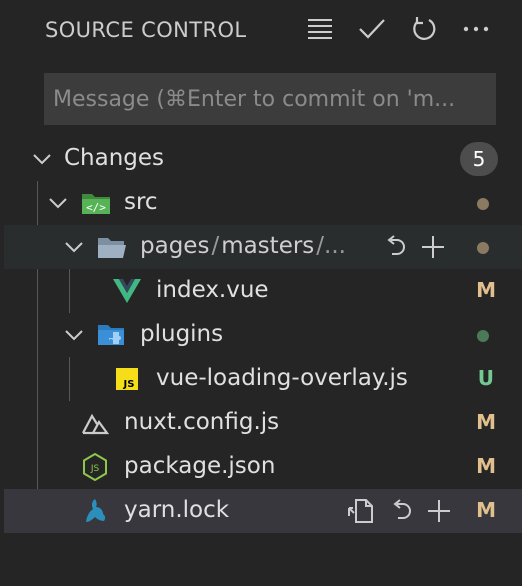 The width and height of the screenshot is (522, 586). What do you see at coordinates (263, 335) in the screenshot?
I see `tree-item-plugins: plugins` at bounding box center [263, 335].